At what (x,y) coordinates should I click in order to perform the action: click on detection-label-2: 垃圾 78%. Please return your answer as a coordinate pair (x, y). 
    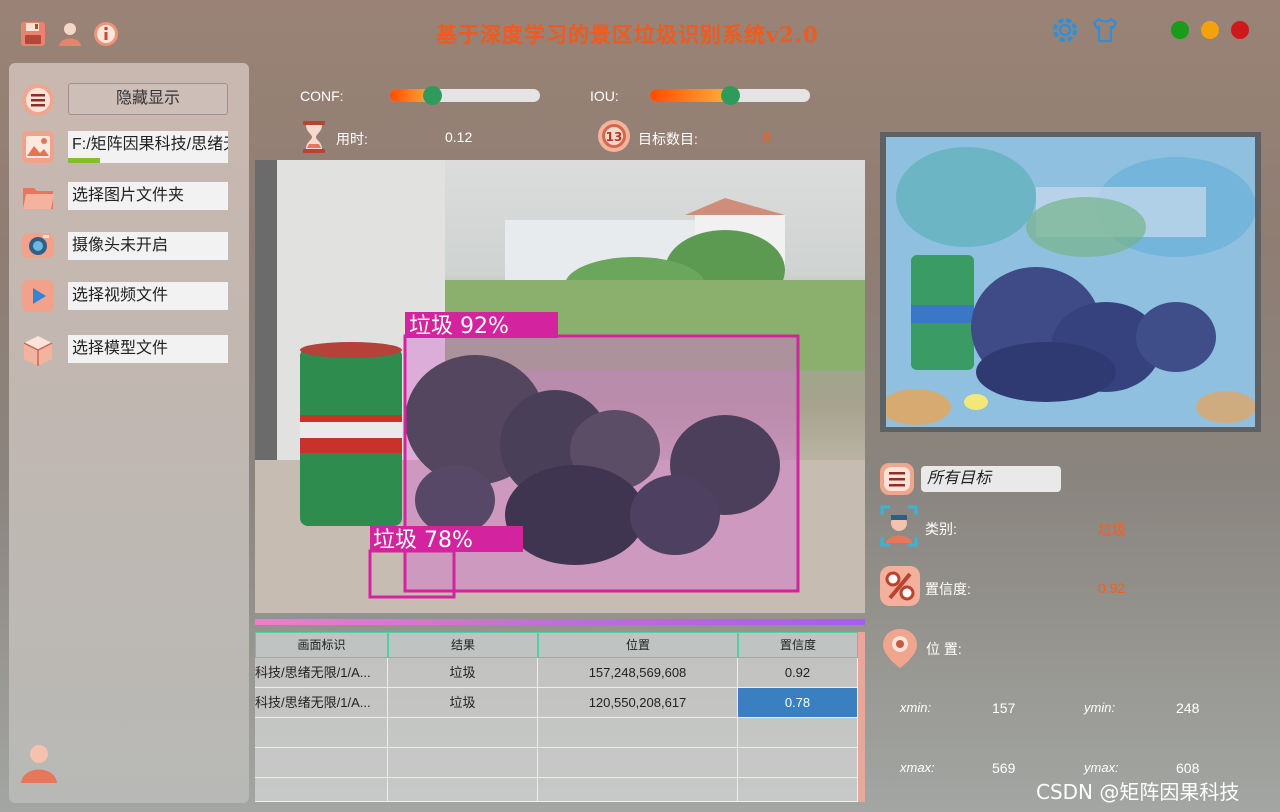
    Looking at the image, I should click on (423, 540).